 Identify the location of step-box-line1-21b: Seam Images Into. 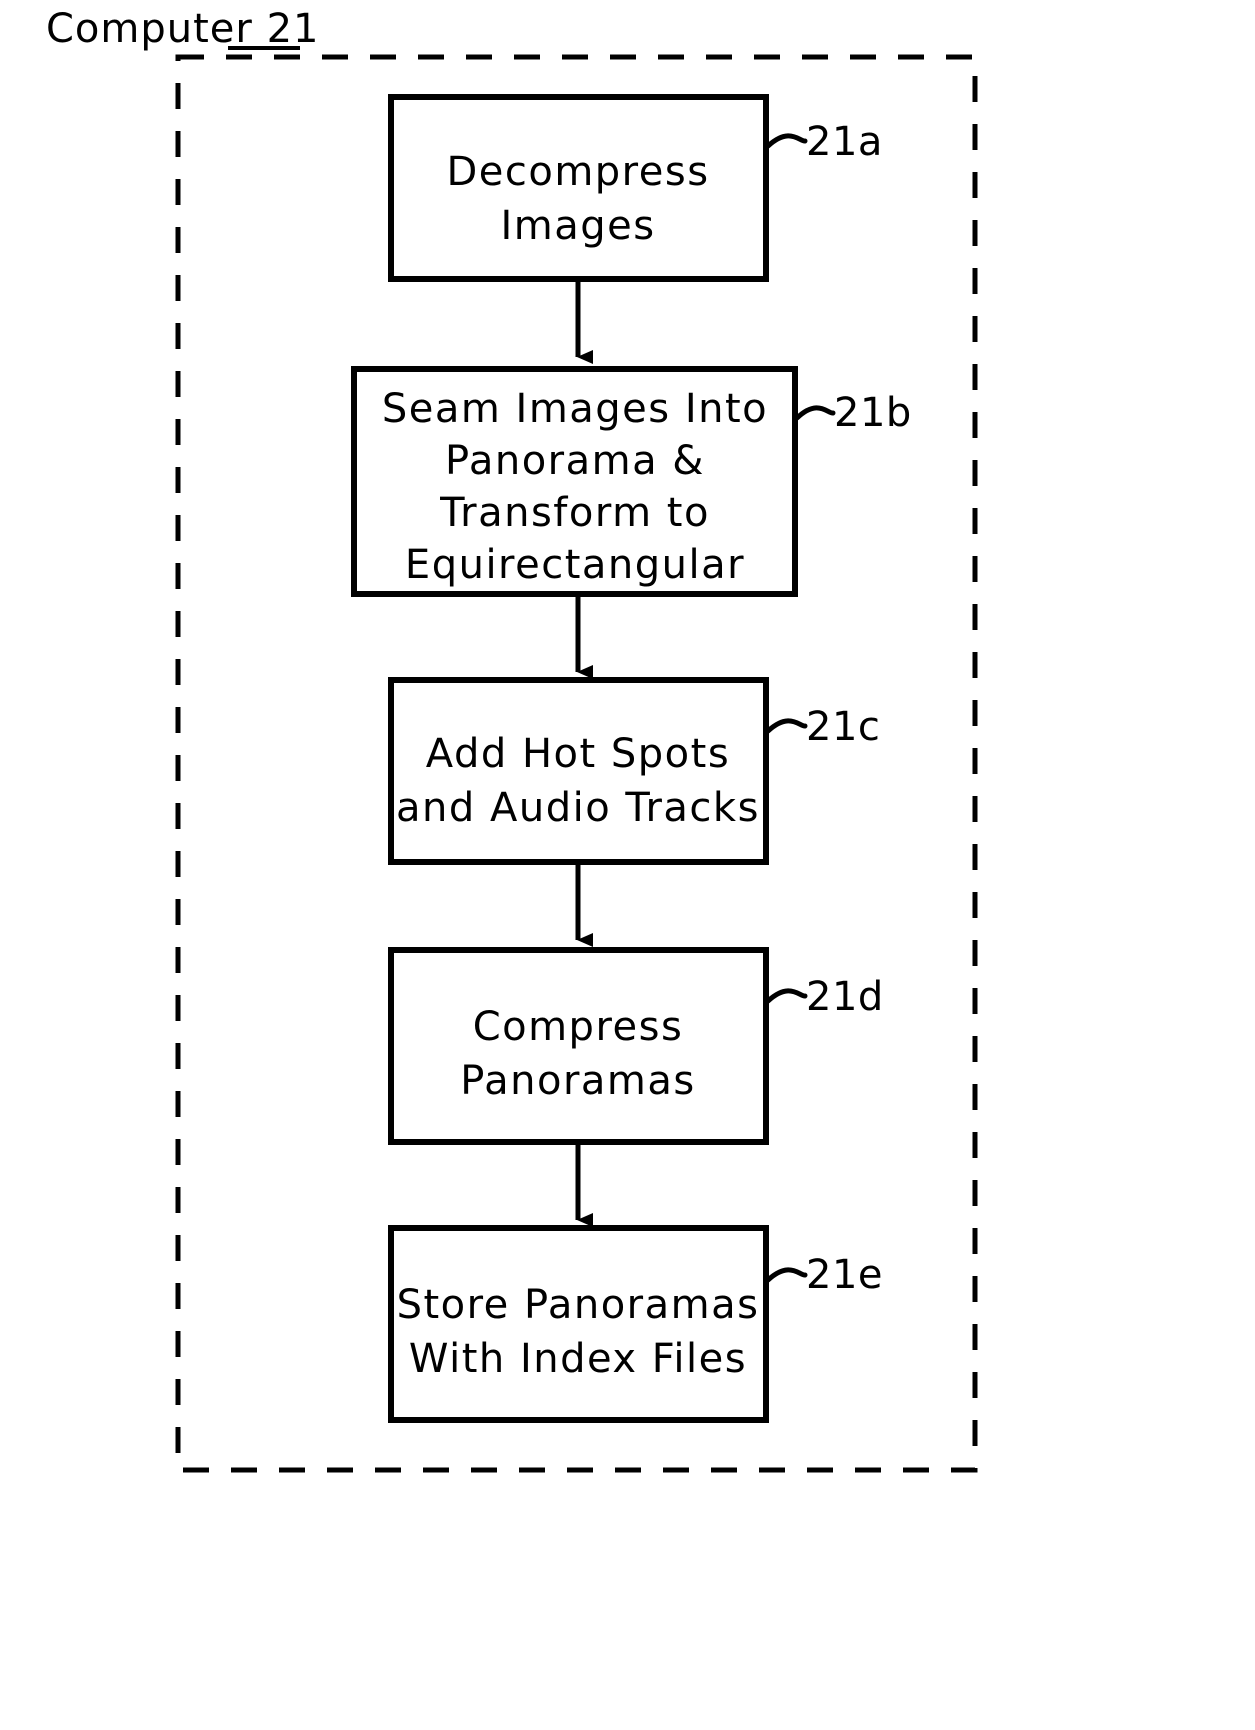
(575, 409).